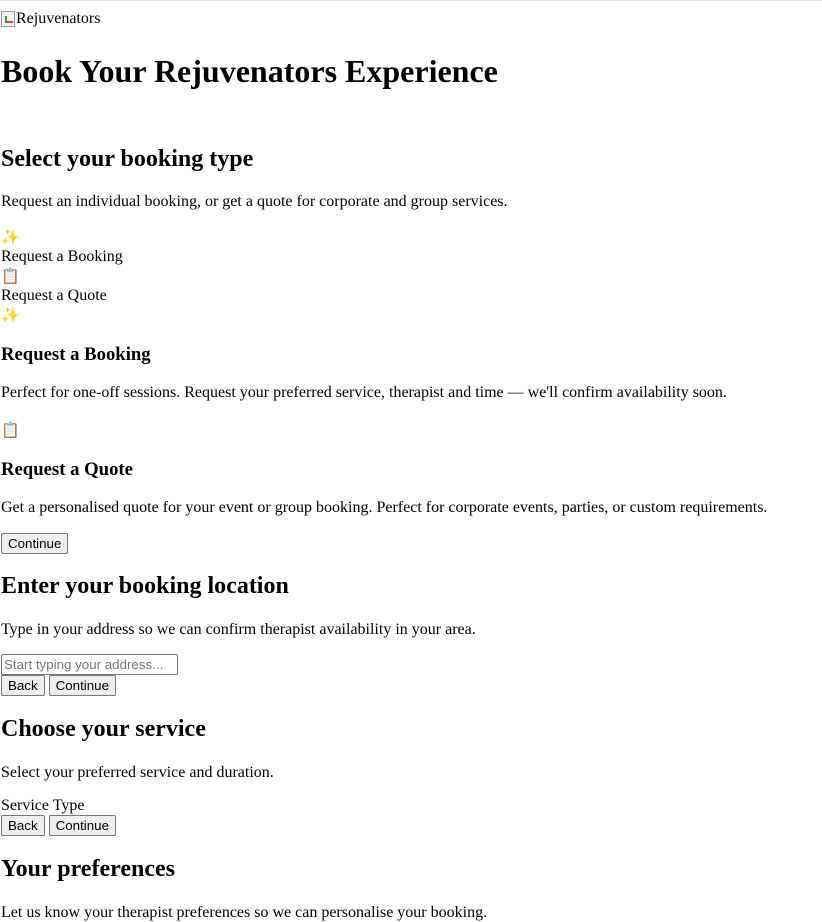 This screenshot has width=822, height=922. Describe the element at coordinates (411, 664) in the screenshot. I see `address-field-wrap` at that location.